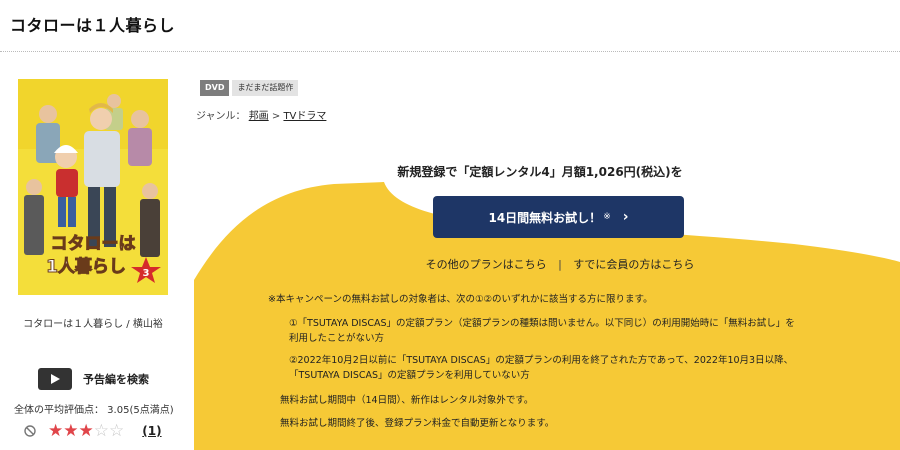 This screenshot has width=900, height=450. I want to click on review-count-link: (1), so click(151, 431).